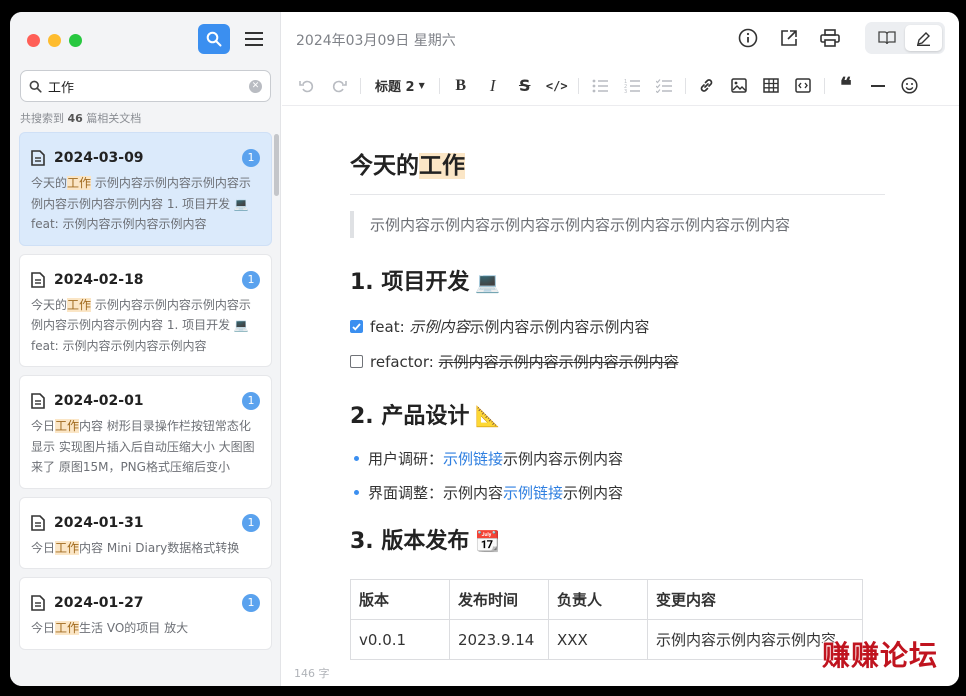 This screenshot has width=966, height=696. I want to click on export-button, so click(789, 38).